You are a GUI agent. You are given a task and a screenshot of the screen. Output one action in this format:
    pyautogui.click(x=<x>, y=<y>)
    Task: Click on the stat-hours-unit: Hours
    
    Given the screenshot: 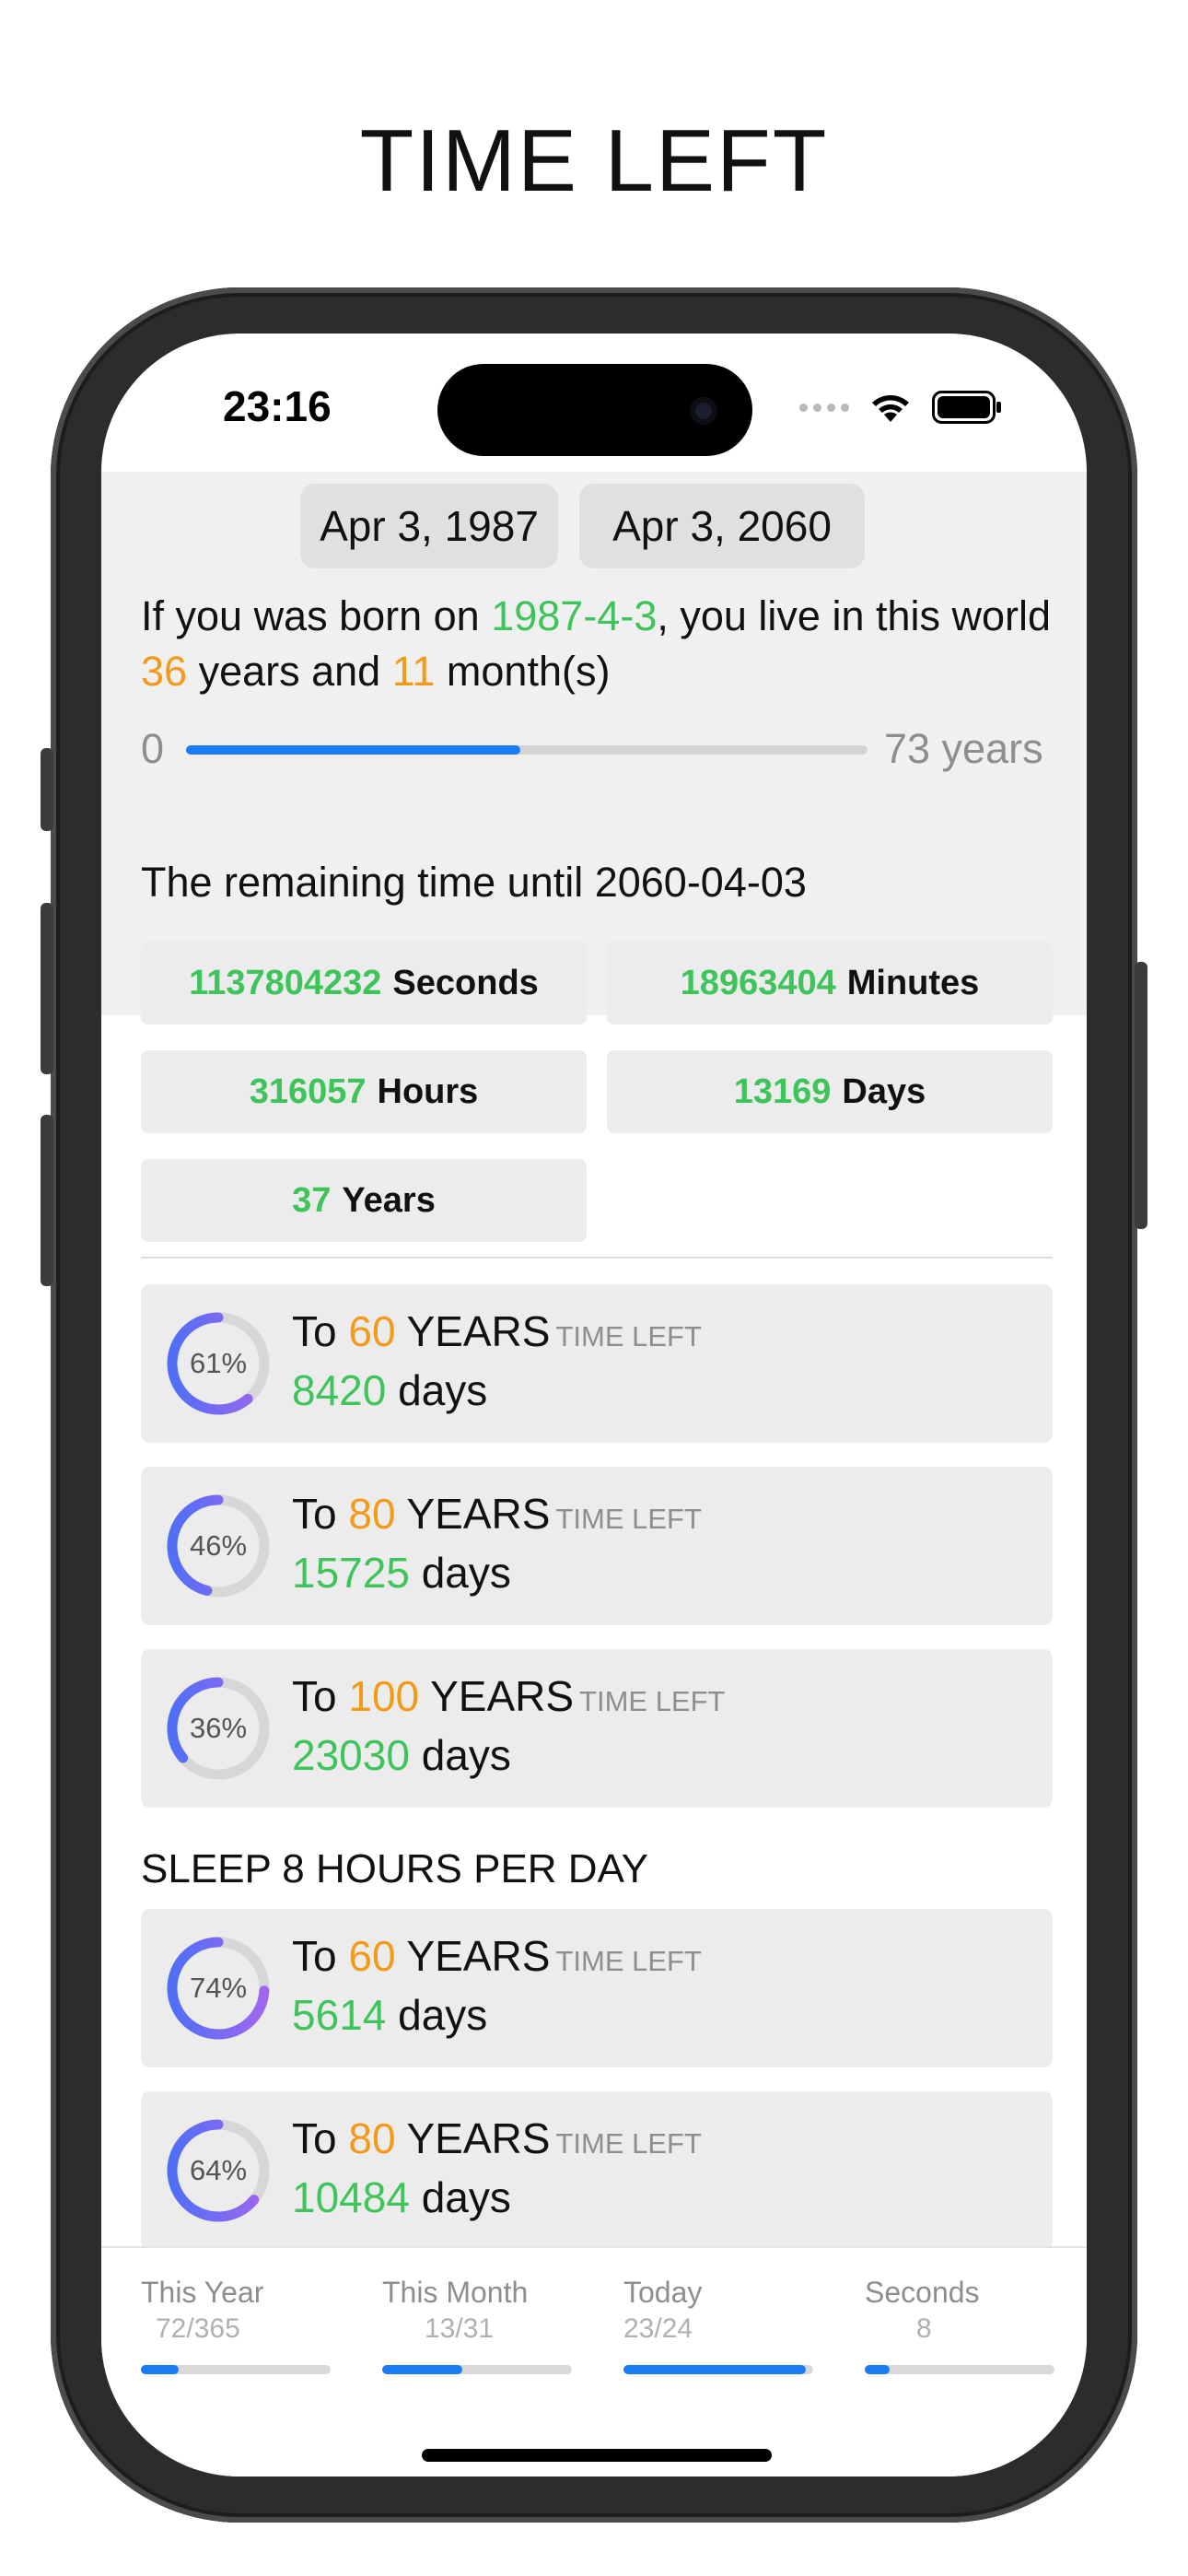 What is the action you would take?
    pyautogui.click(x=428, y=1091)
    